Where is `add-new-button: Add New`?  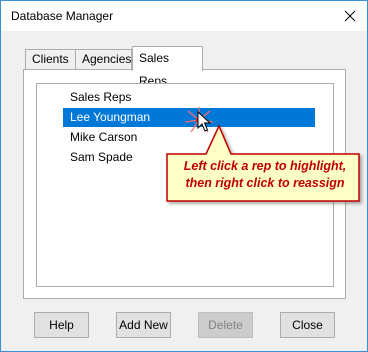 add-new-button: Add New is located at coordinates (143, 325).